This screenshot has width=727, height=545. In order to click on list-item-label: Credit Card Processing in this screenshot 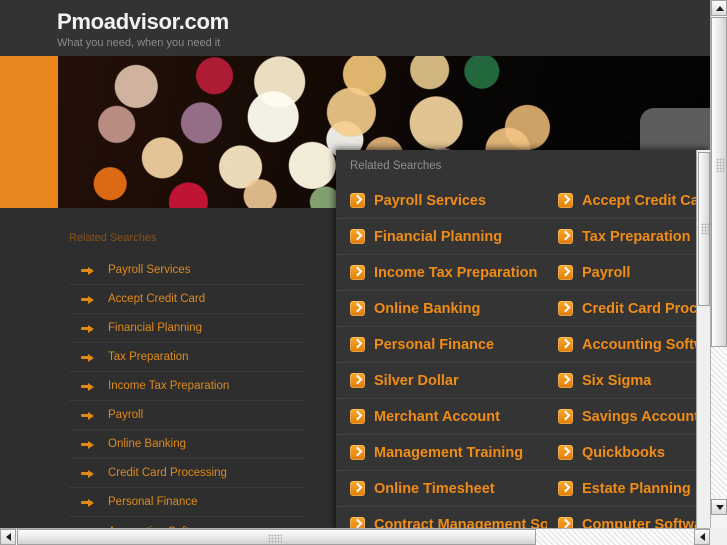, I will do `click(167, 473)`.